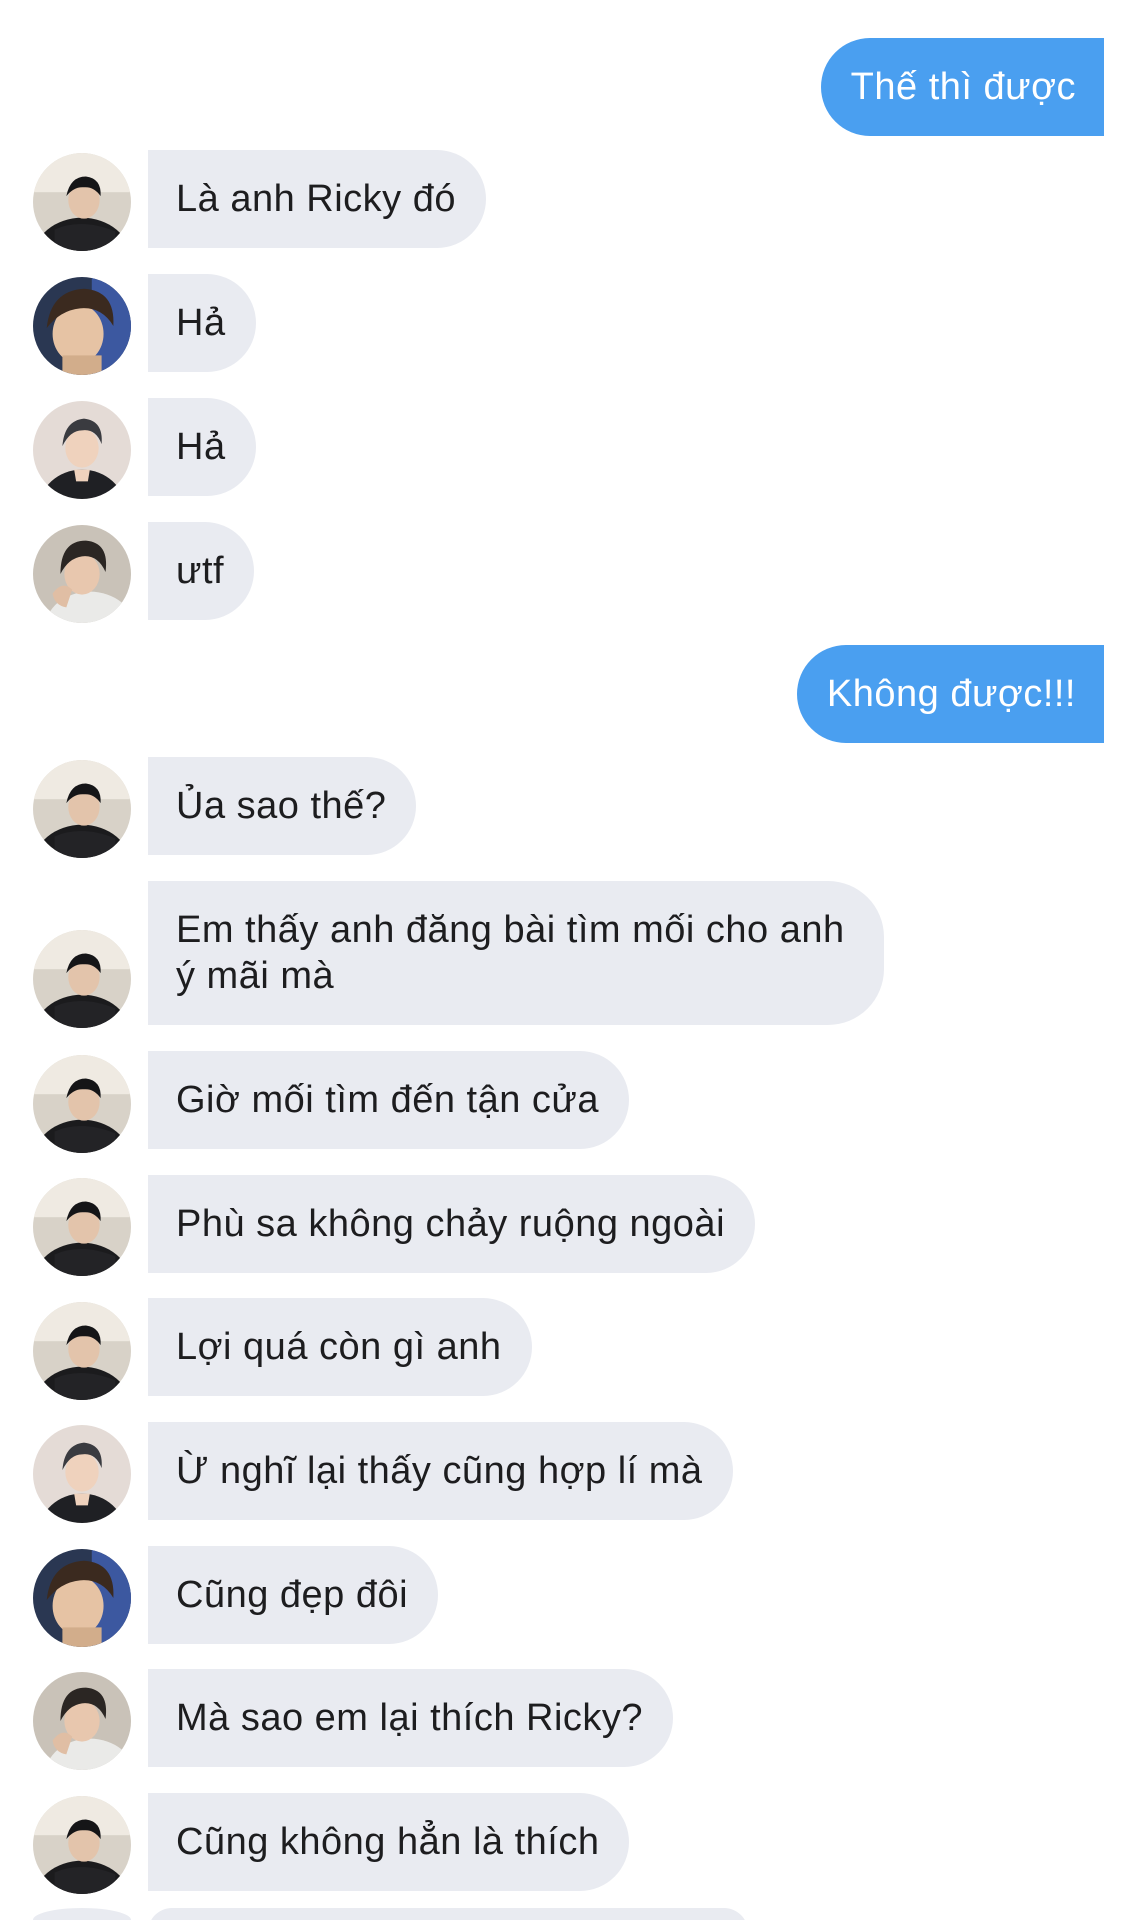 This screenshot has height=1920, width=1137. What do you see at coordinates (448, 1914) in the screenshot?
I see `partial-message` at bounding box center [448, 1914].